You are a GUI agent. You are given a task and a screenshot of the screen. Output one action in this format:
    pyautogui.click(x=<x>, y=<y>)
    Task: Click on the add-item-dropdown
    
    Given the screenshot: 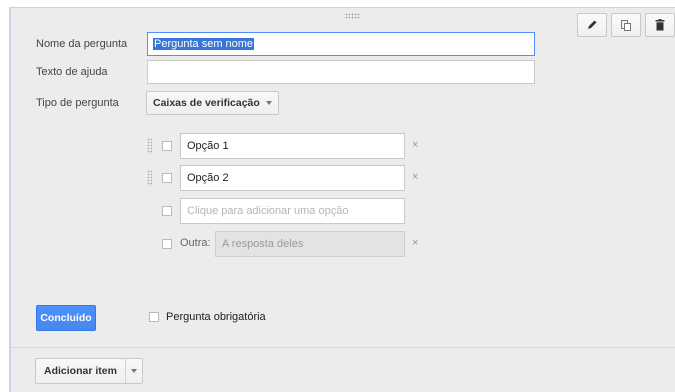 What is the action you would take?
    pyautogui.click(x=134, y=371)
    